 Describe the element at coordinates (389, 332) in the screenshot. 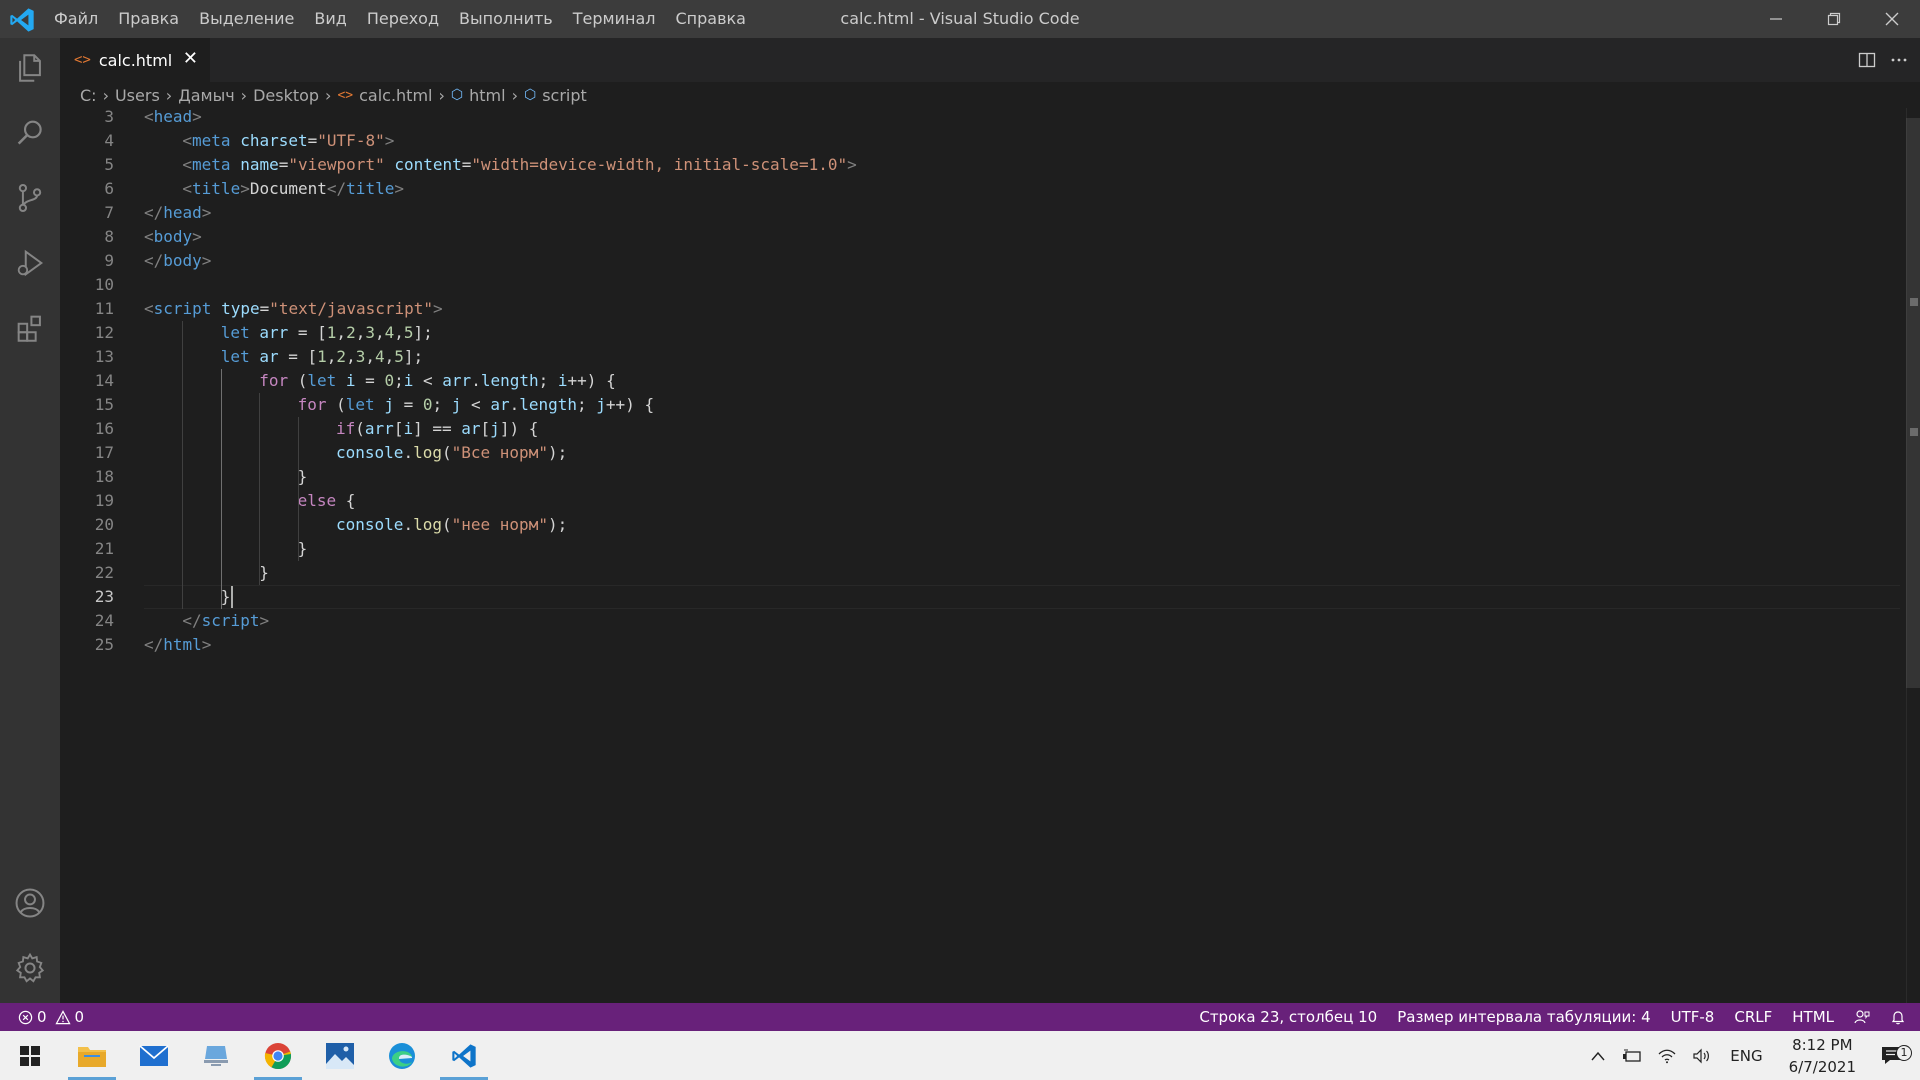

I see `code-token: 4` at that location.